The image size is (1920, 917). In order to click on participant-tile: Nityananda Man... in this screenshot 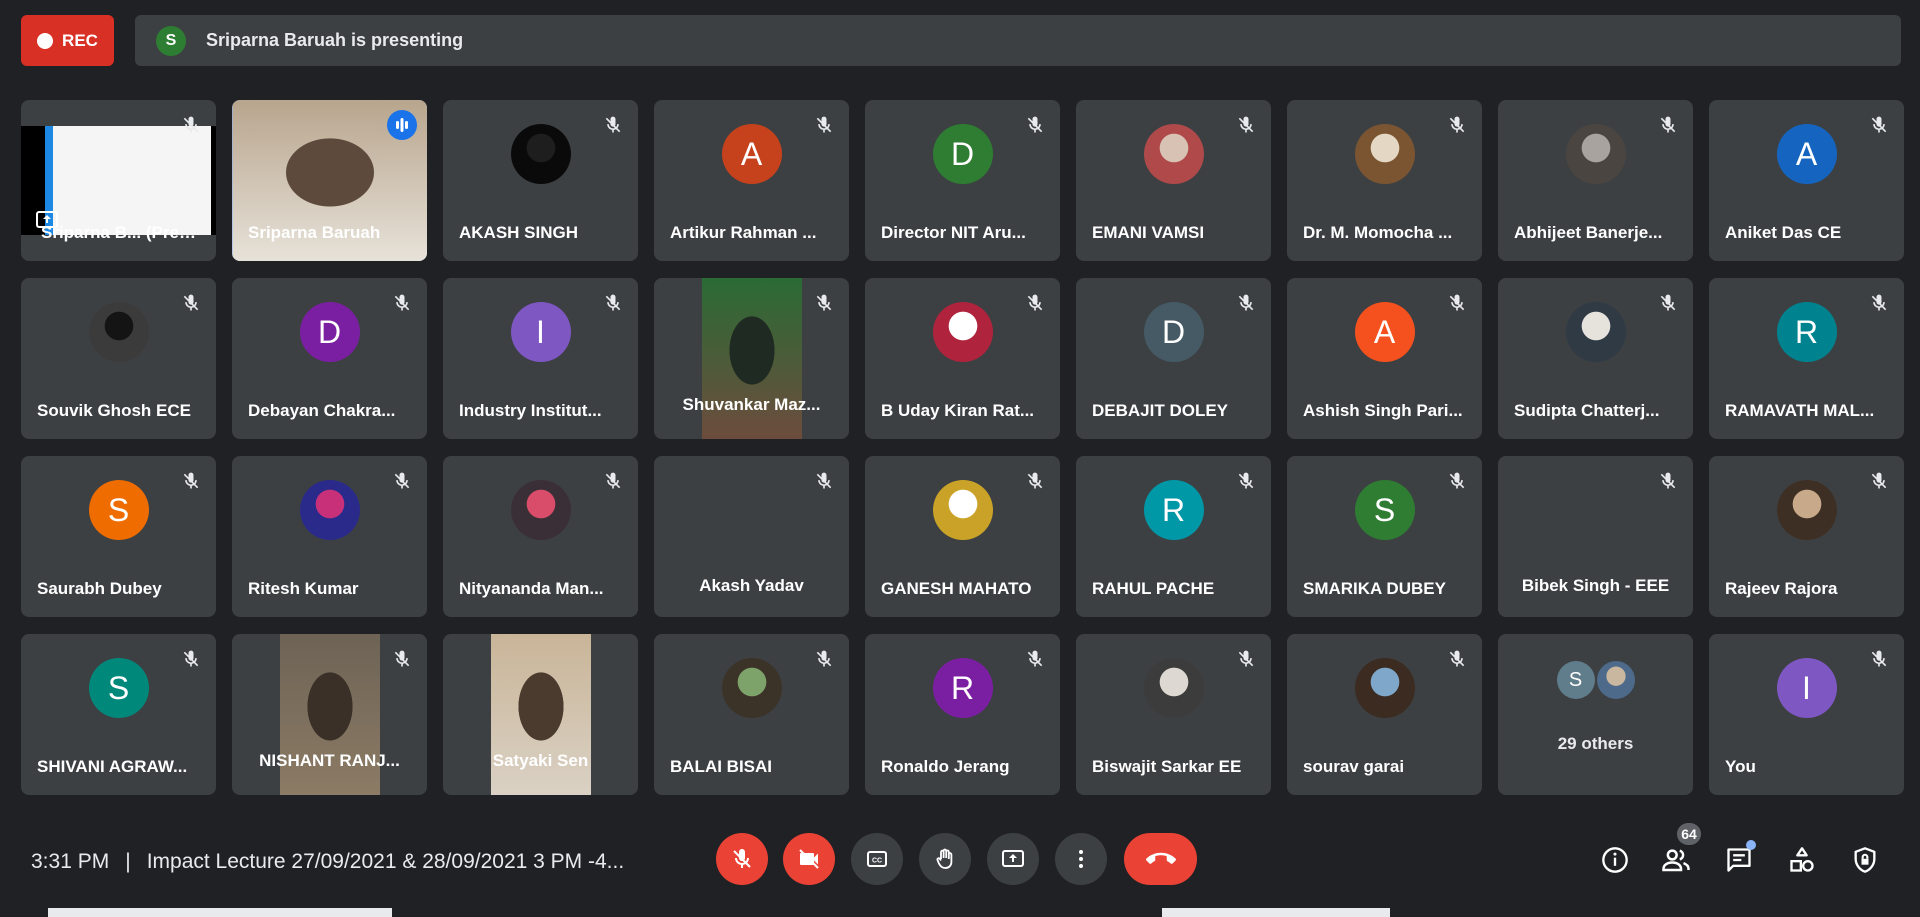, I will do `click(540, 536)`.